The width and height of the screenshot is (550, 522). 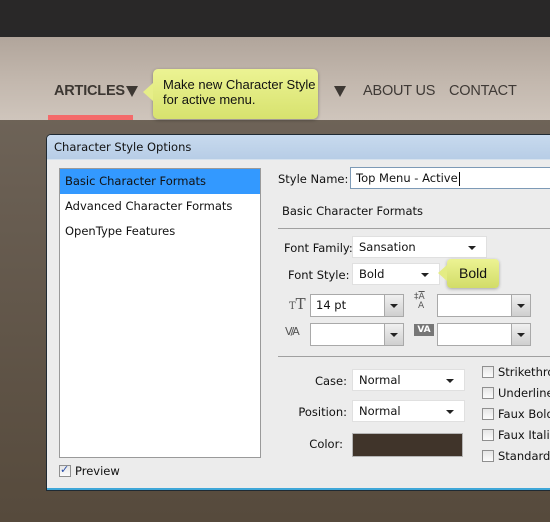 What do you see at coordinates (408, 380) in the screenshot?
I see `case-select: Normal` at bounding box center [408, 380].